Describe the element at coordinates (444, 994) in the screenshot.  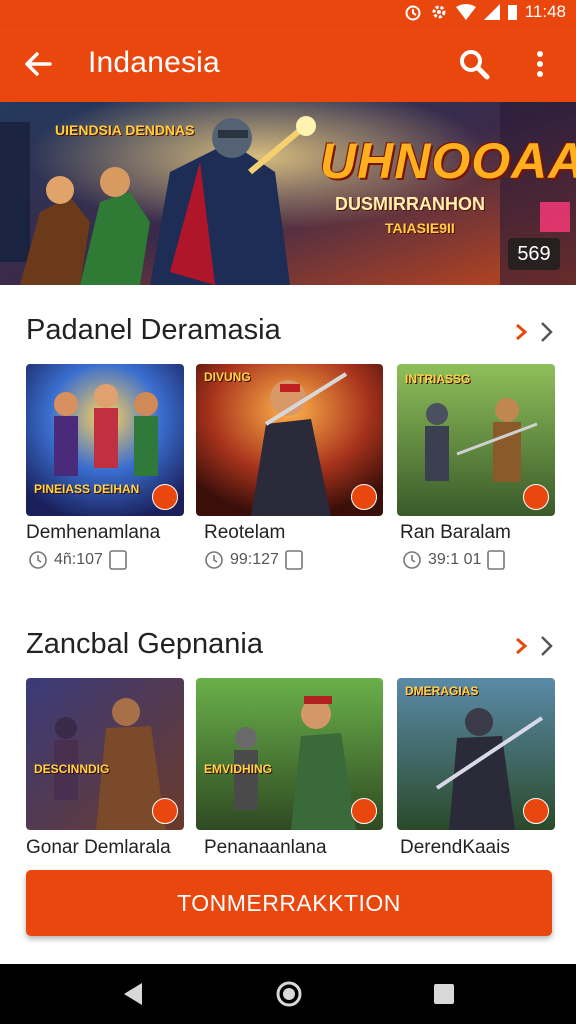
I see `nav-recents-icon` at that location.